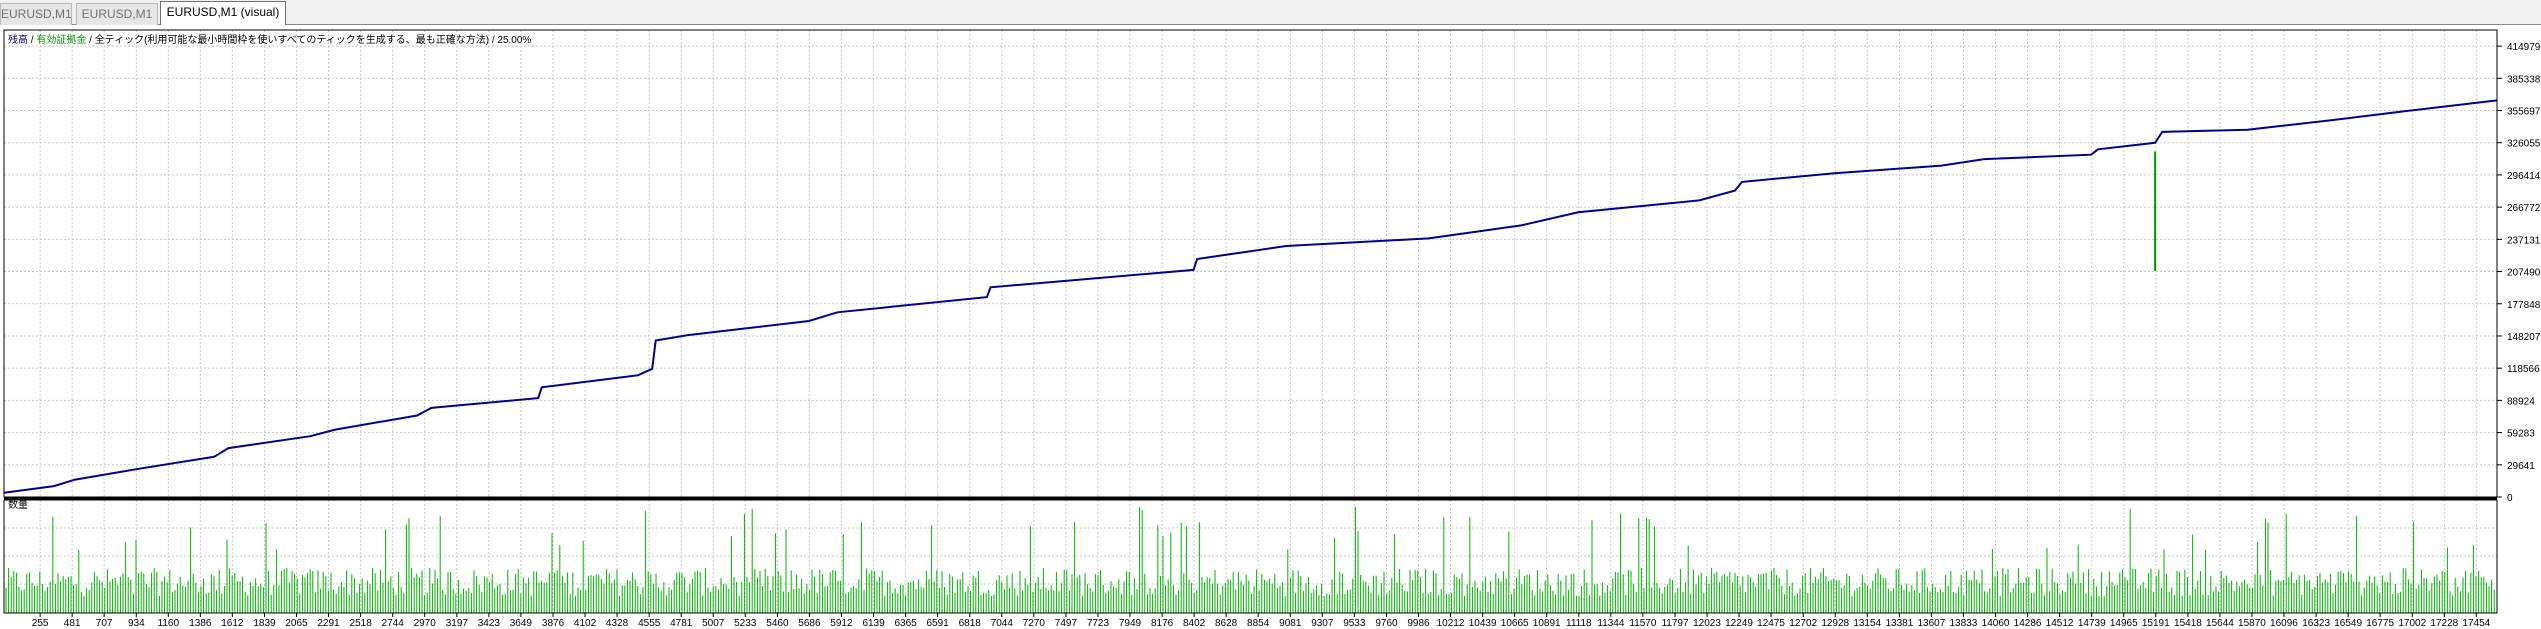 This screenshot has height=629, width=2541. I want to click on x-tick-label: 6139, so click(873, 623).